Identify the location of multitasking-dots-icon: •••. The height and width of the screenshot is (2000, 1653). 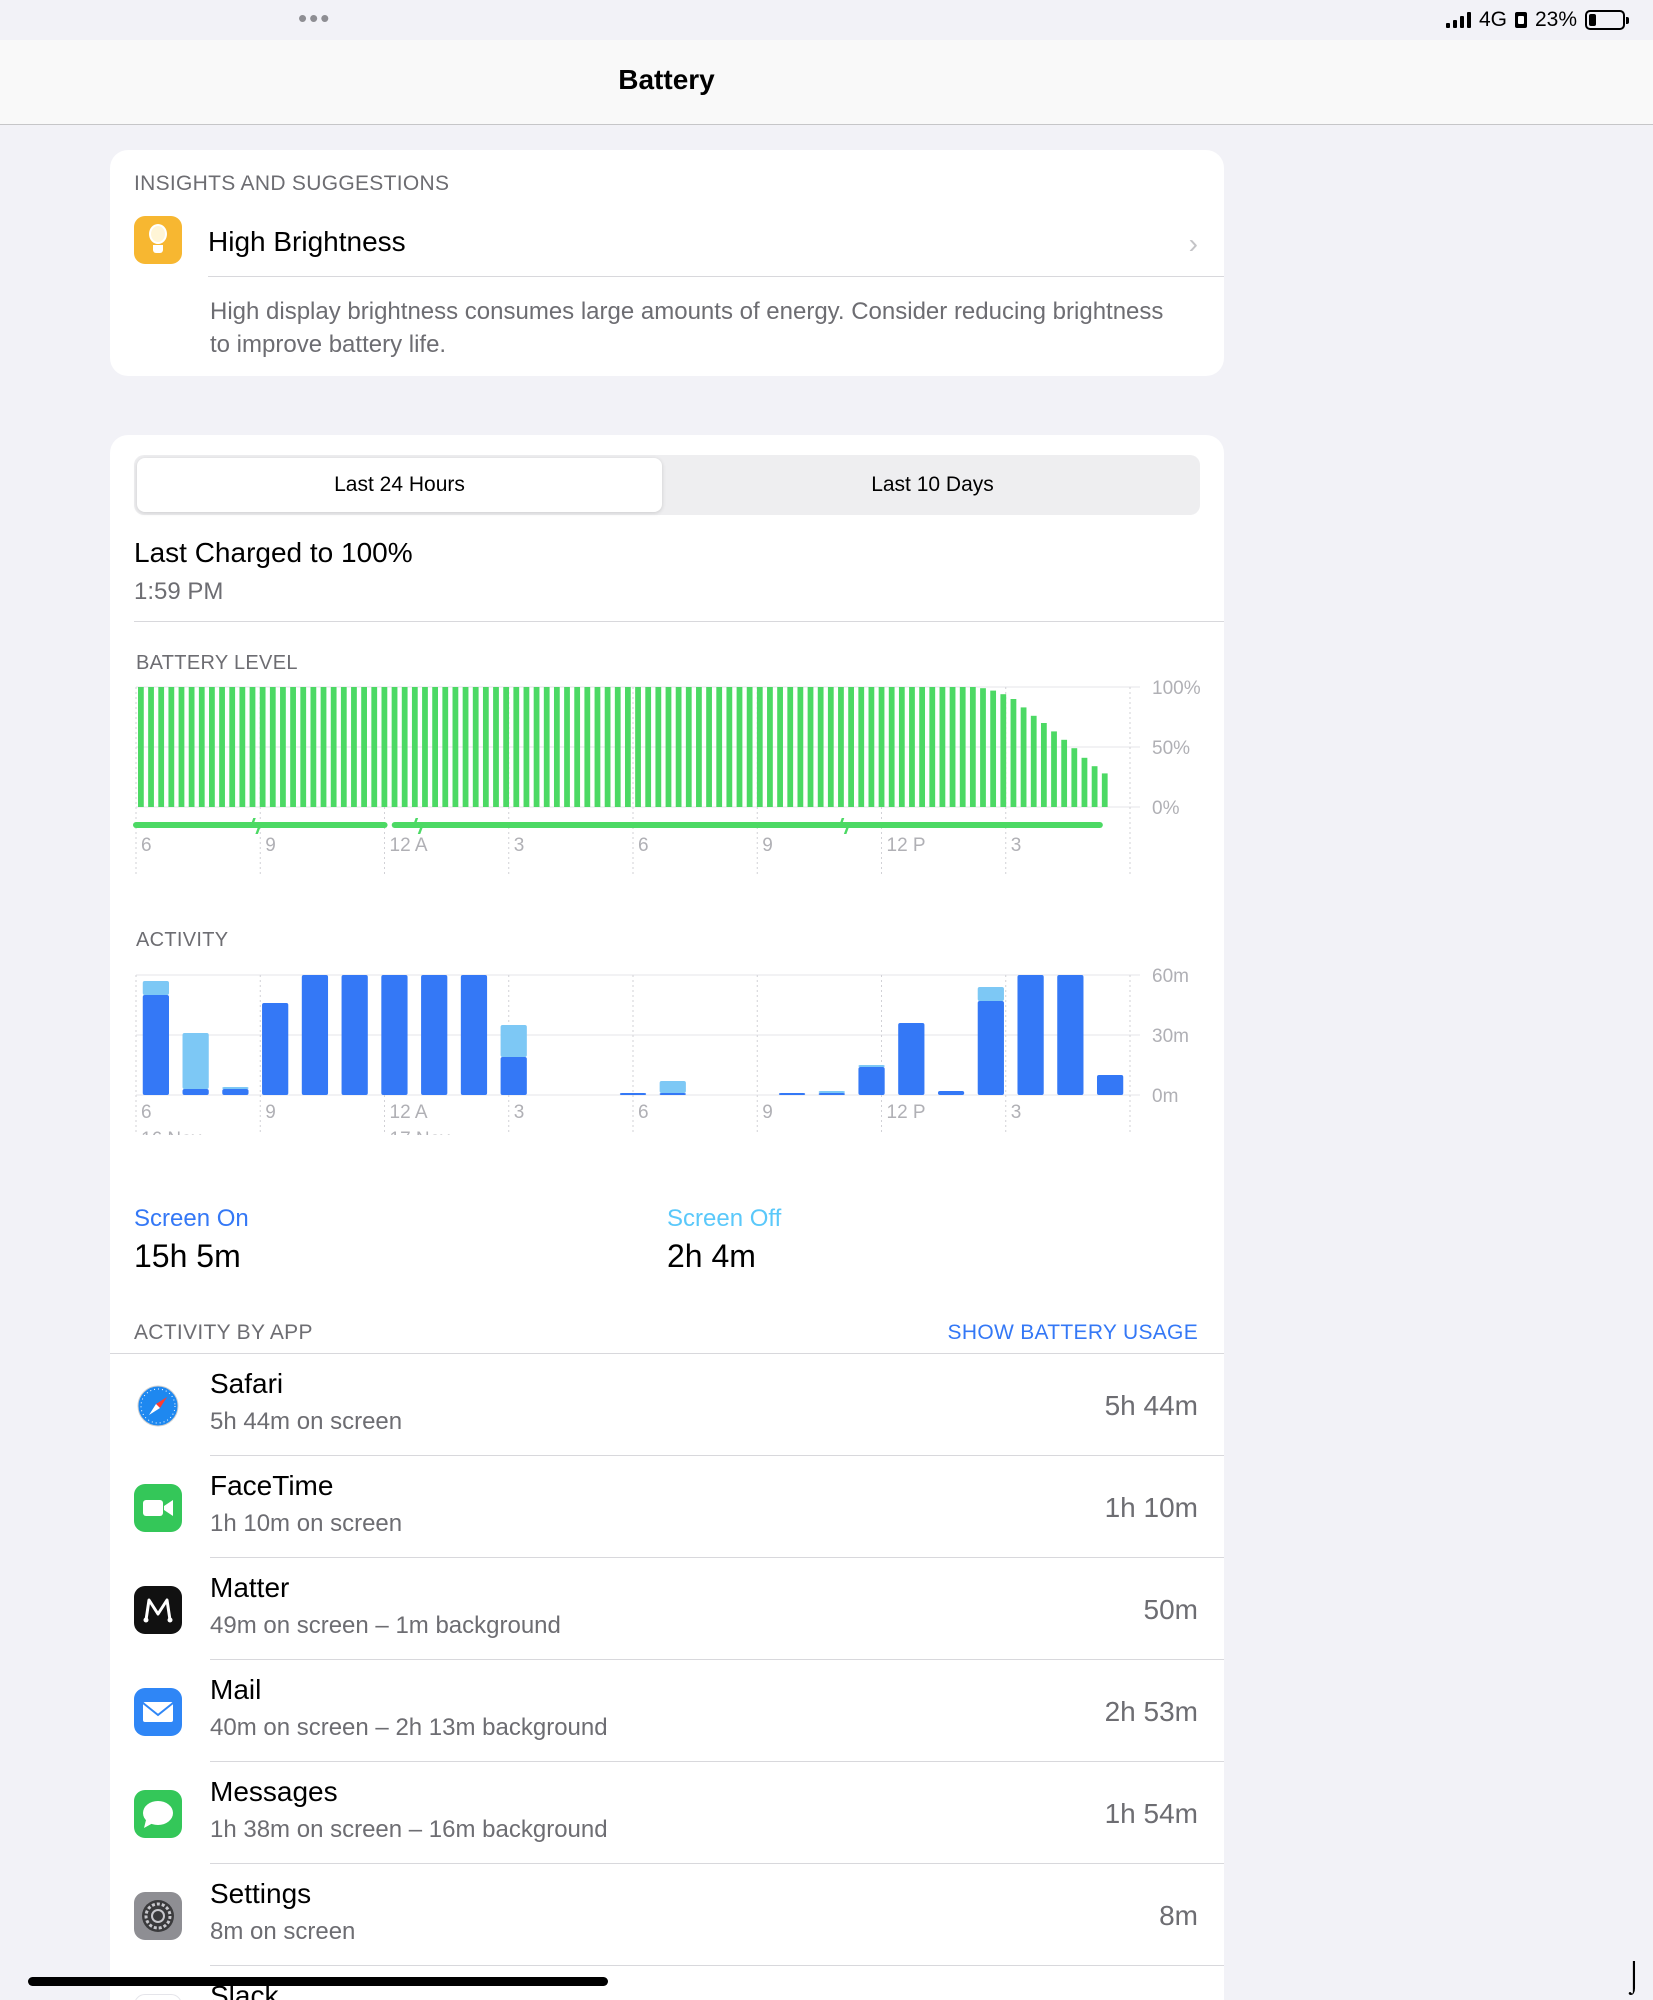
(314, 18).